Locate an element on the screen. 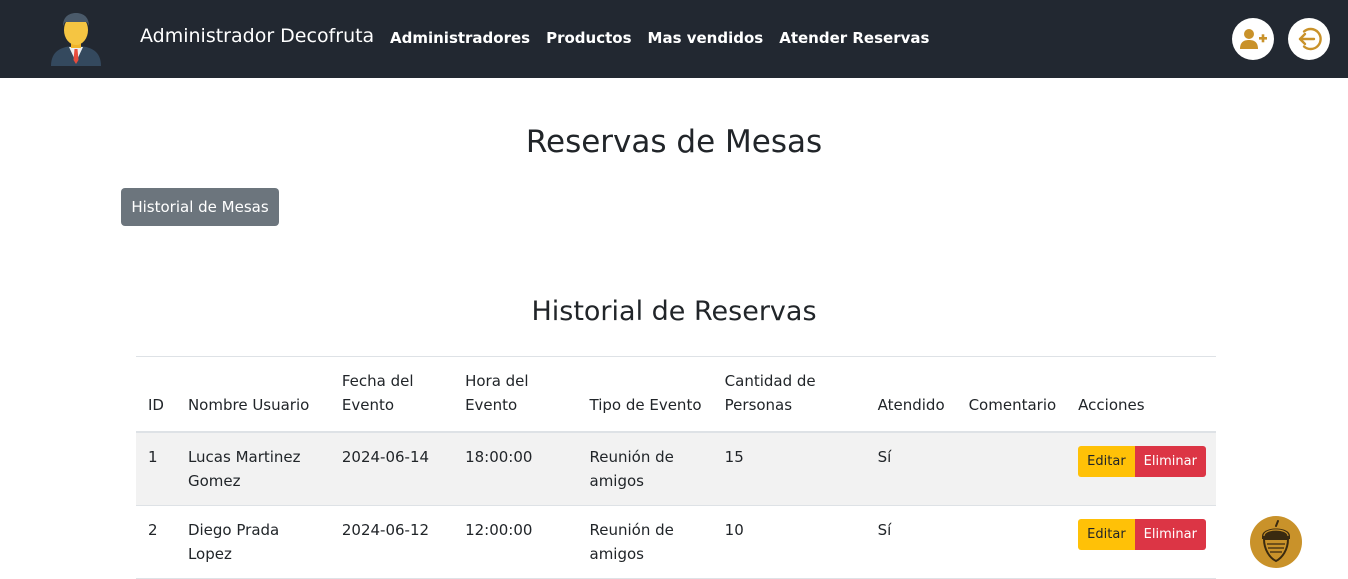 This screenshot has width=1348, height=579. cell-cantidad: 15 is located at coordinates (734, 457).